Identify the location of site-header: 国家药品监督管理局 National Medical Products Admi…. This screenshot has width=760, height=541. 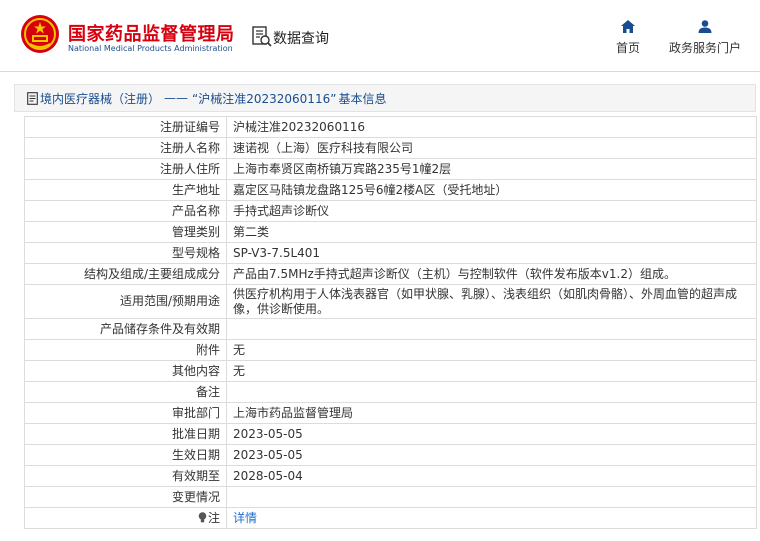
(380, 36).